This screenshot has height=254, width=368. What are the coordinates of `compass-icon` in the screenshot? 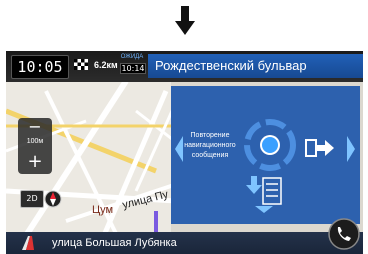 It's located at (53, 199).